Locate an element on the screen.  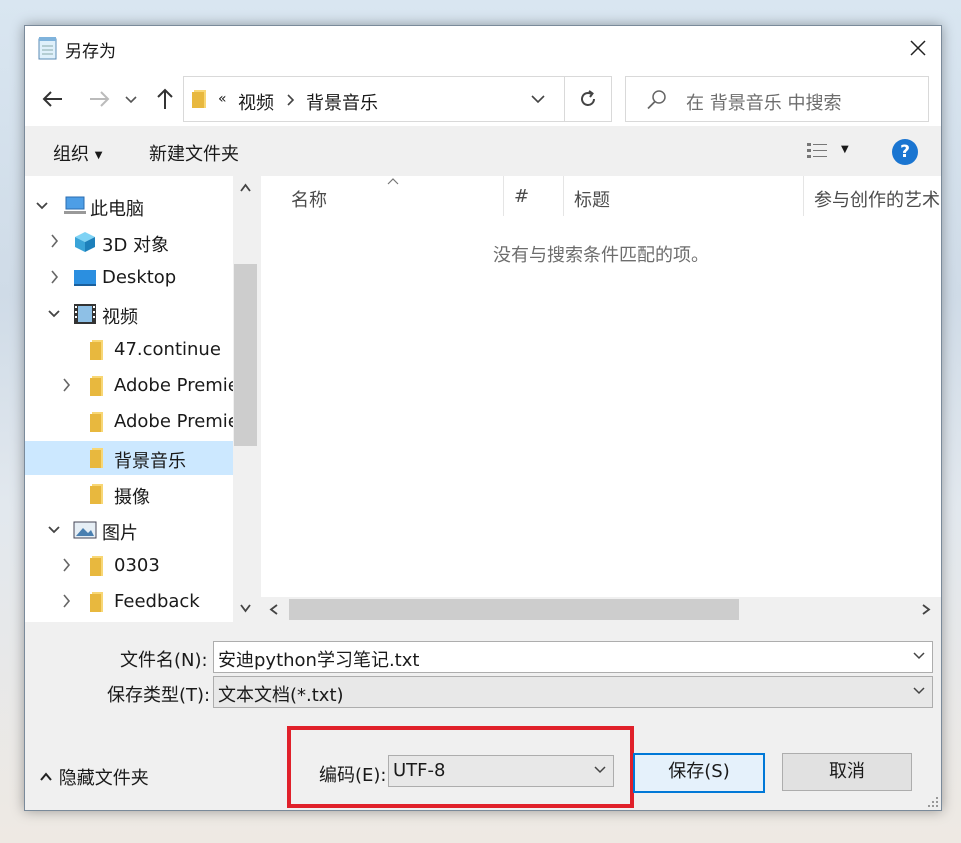
nav-label: Desktop is located at coordinates (139, 277).